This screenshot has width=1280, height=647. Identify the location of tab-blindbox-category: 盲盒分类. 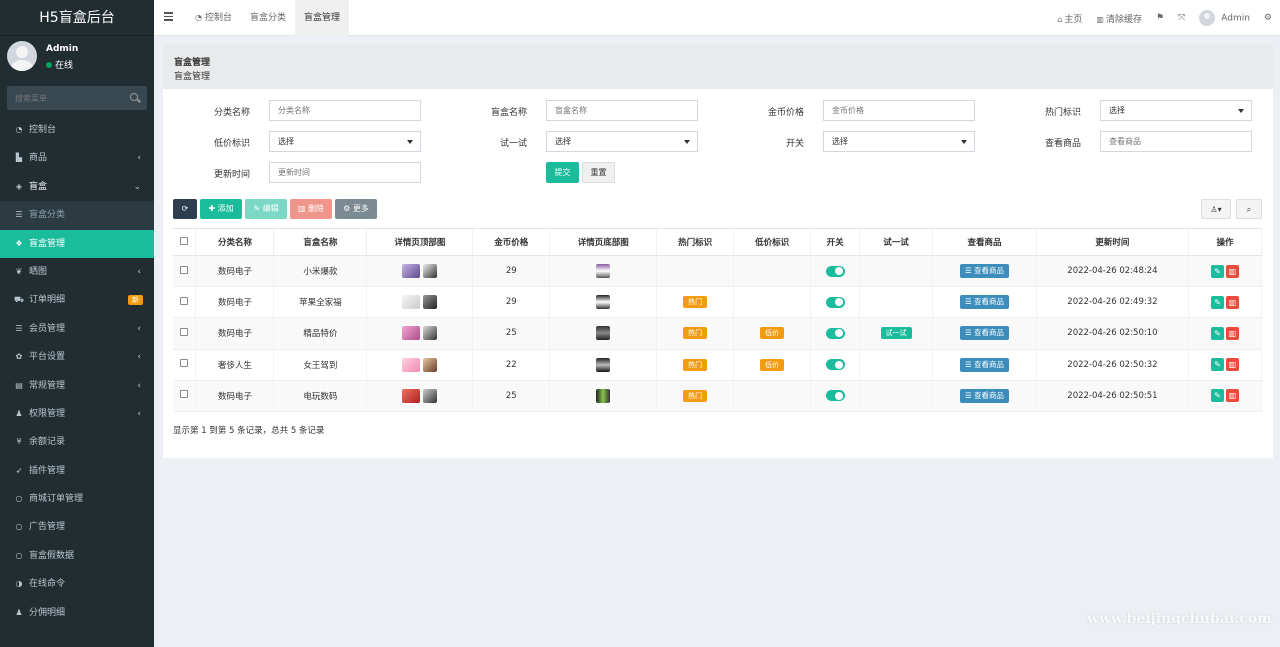
(268, 18).